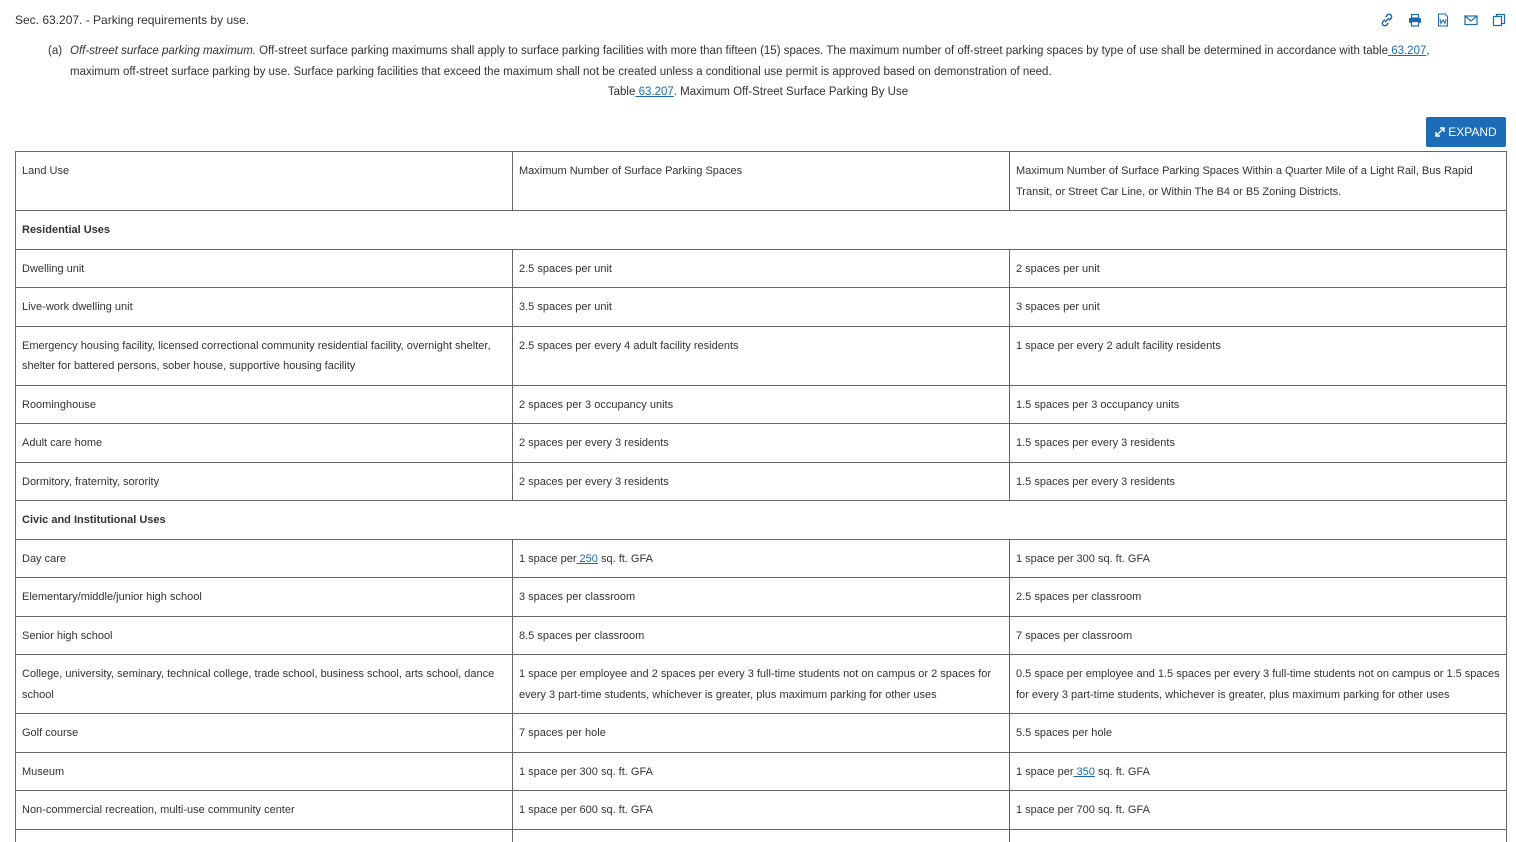 The width and height of the screenshot is (1516, 842). I want to click on email-icon, so click(1471, 20).